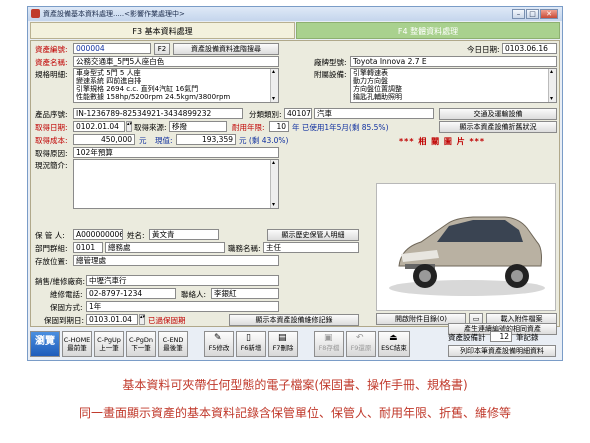  What do you see at coordinates (50, 235) in the screenshot?
I see `keeper-label: 保 管 人:` at bounding box center [50, 235].